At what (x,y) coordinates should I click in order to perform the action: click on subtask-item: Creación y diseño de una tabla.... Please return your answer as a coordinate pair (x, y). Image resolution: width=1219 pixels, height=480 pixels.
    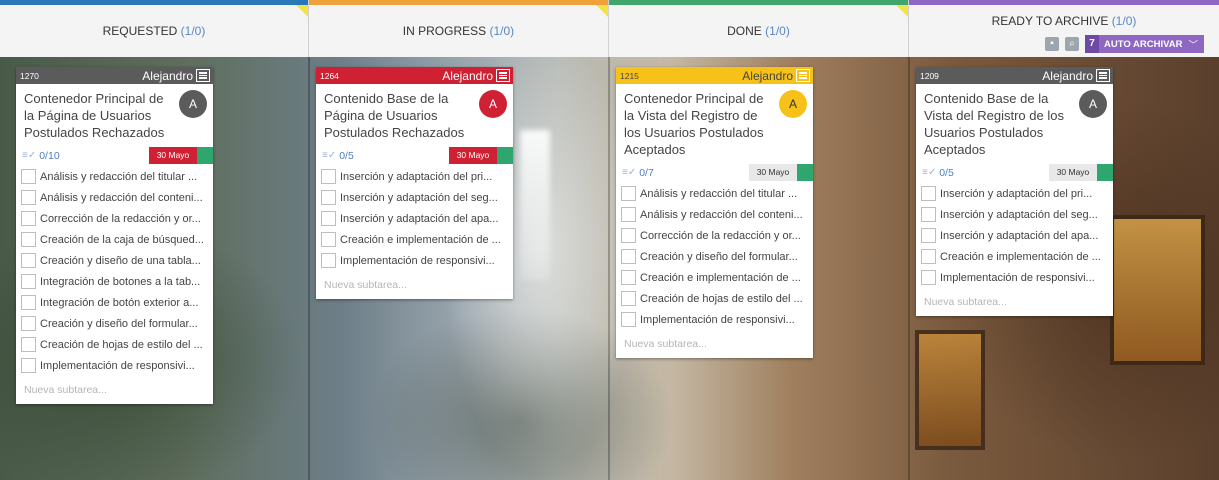
    Looking at the image, I should click on (114, 260).